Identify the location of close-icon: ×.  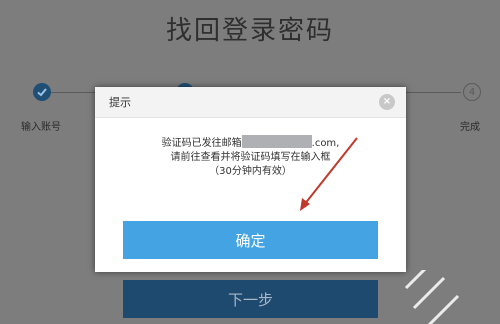
(387, 102).